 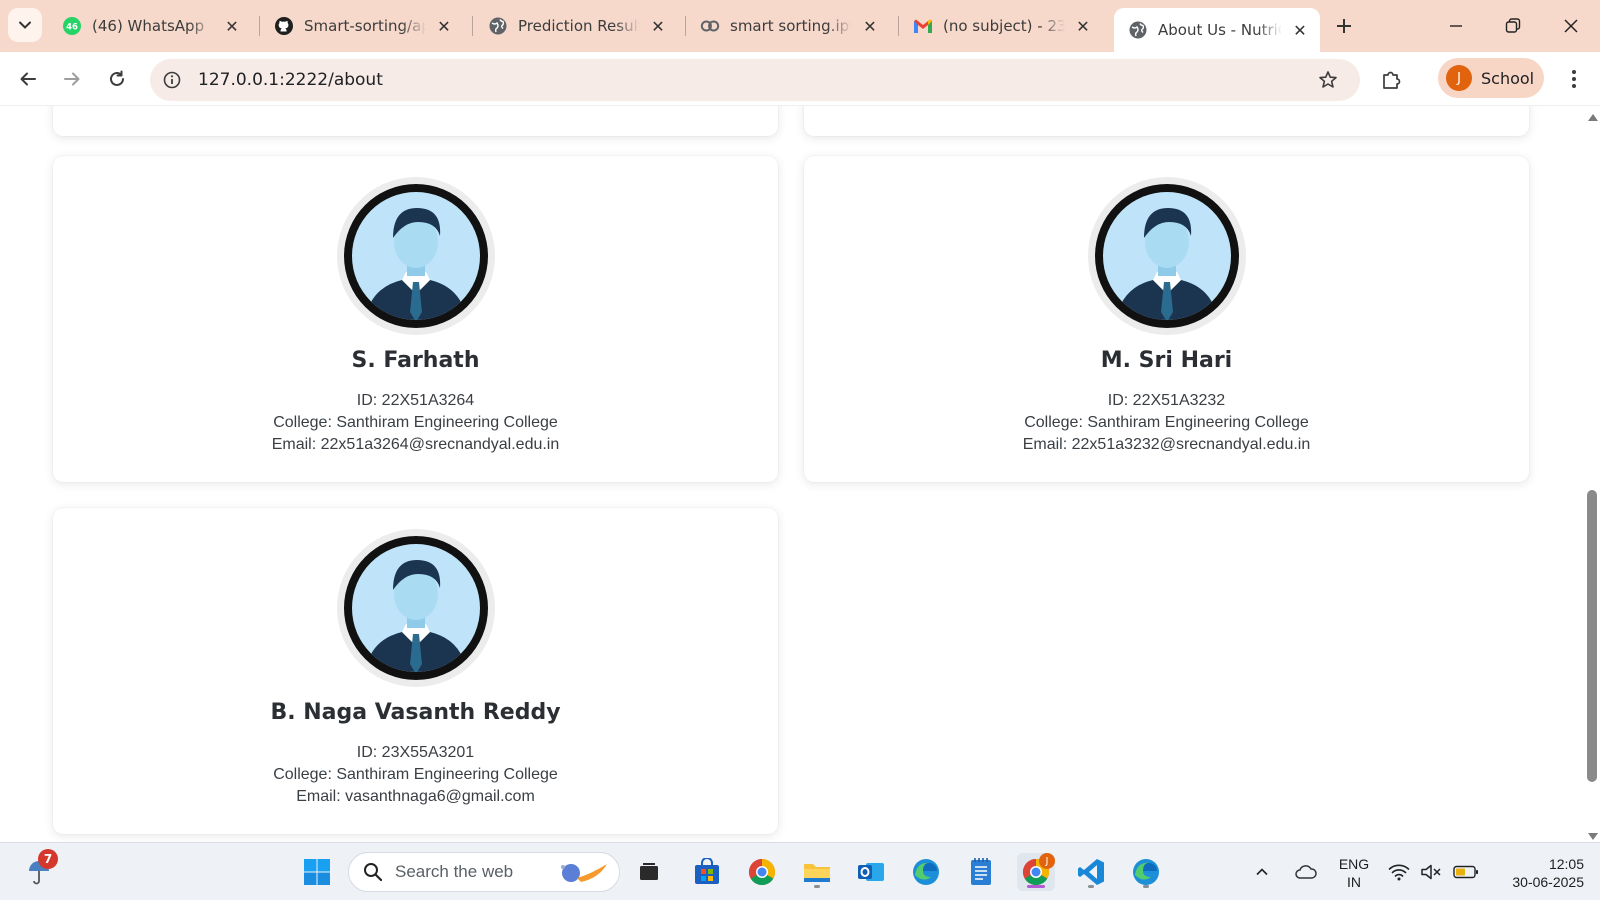 What do you see at coordinates (1459, 78) in the screenshot?
I see `avatar: J` at bounding box center [1459, 78].